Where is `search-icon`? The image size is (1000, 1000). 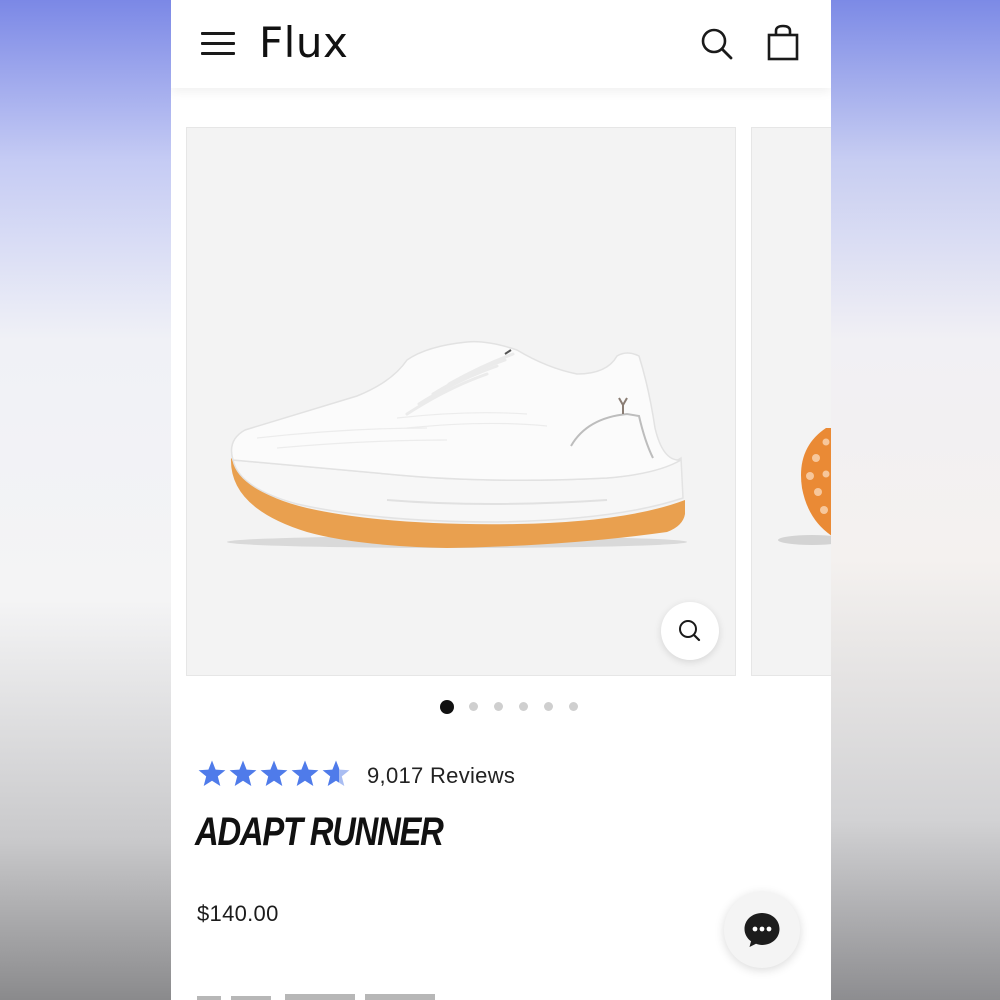
search-icon is located at coordinates (717, 44).